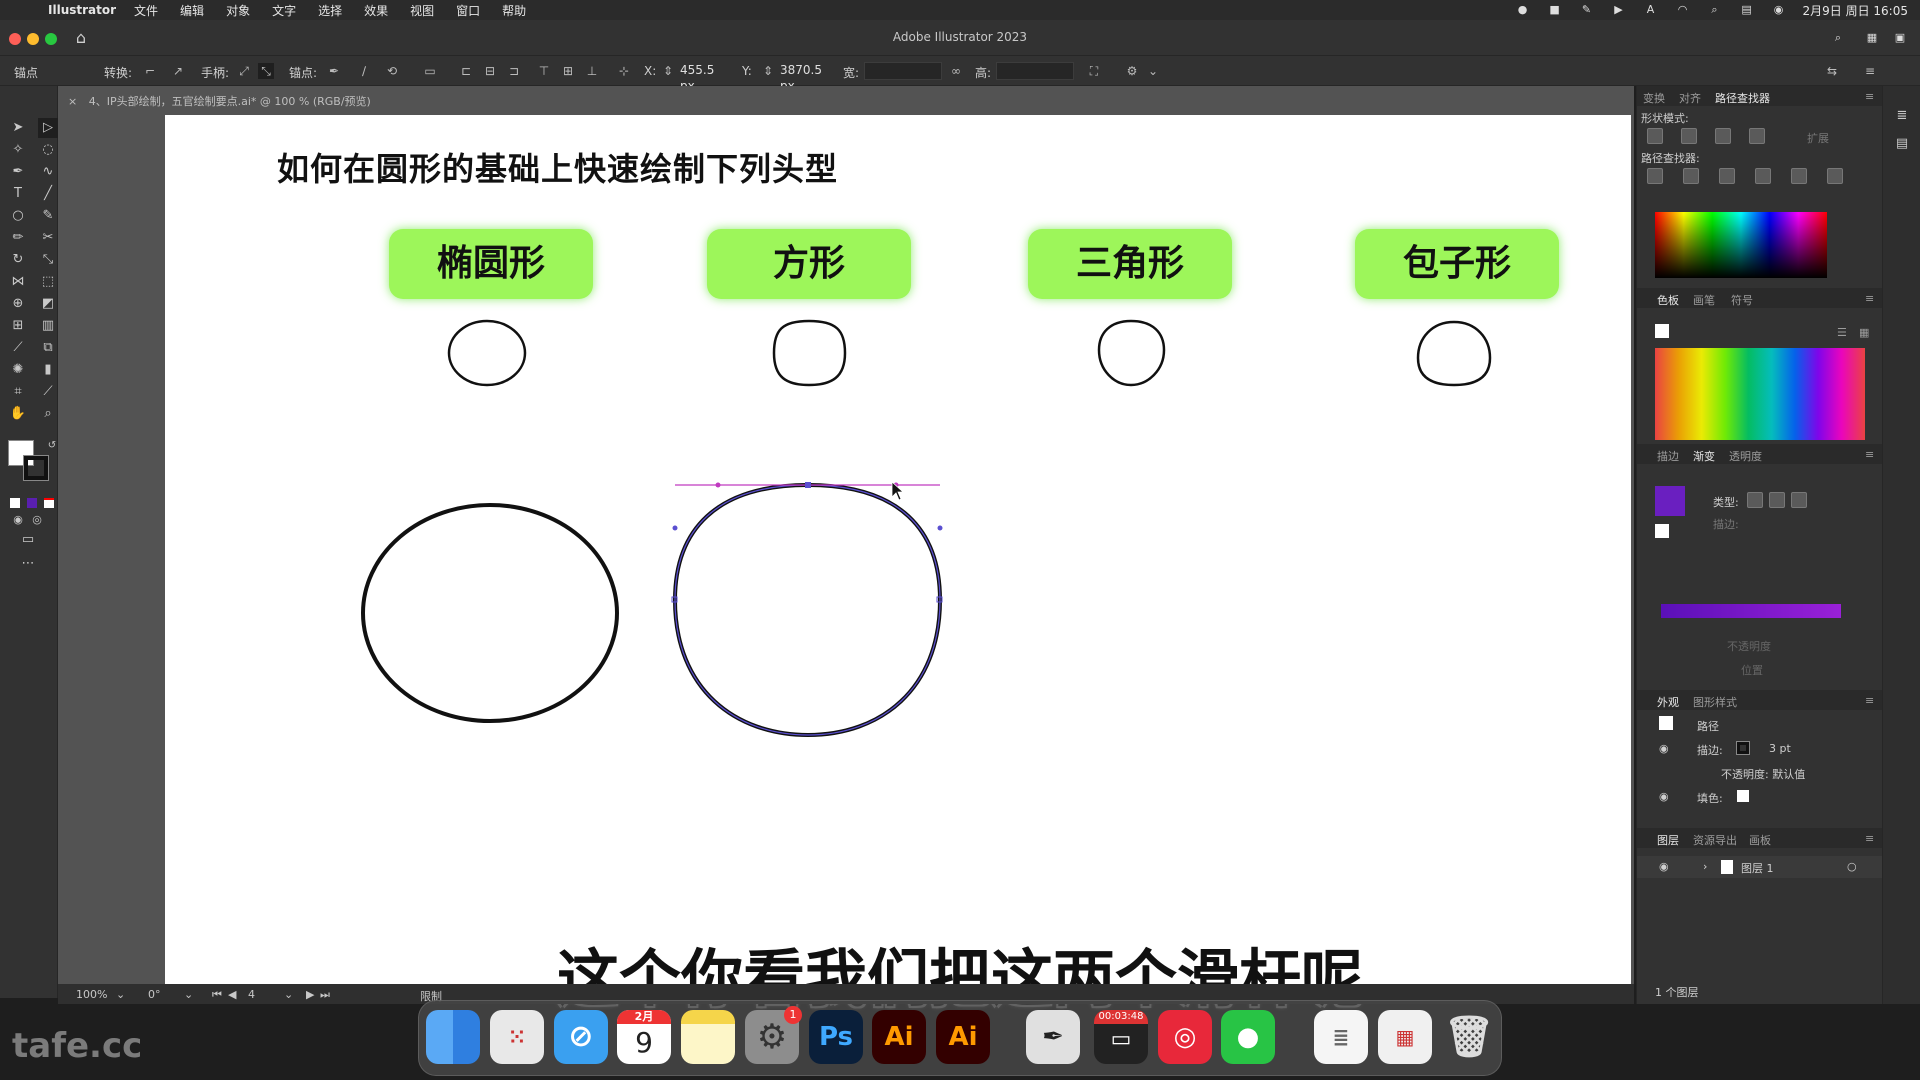  Describe the element at coordinates (1760, 840) in the screenshot. I see `tab-artboards: 画板` at that location.